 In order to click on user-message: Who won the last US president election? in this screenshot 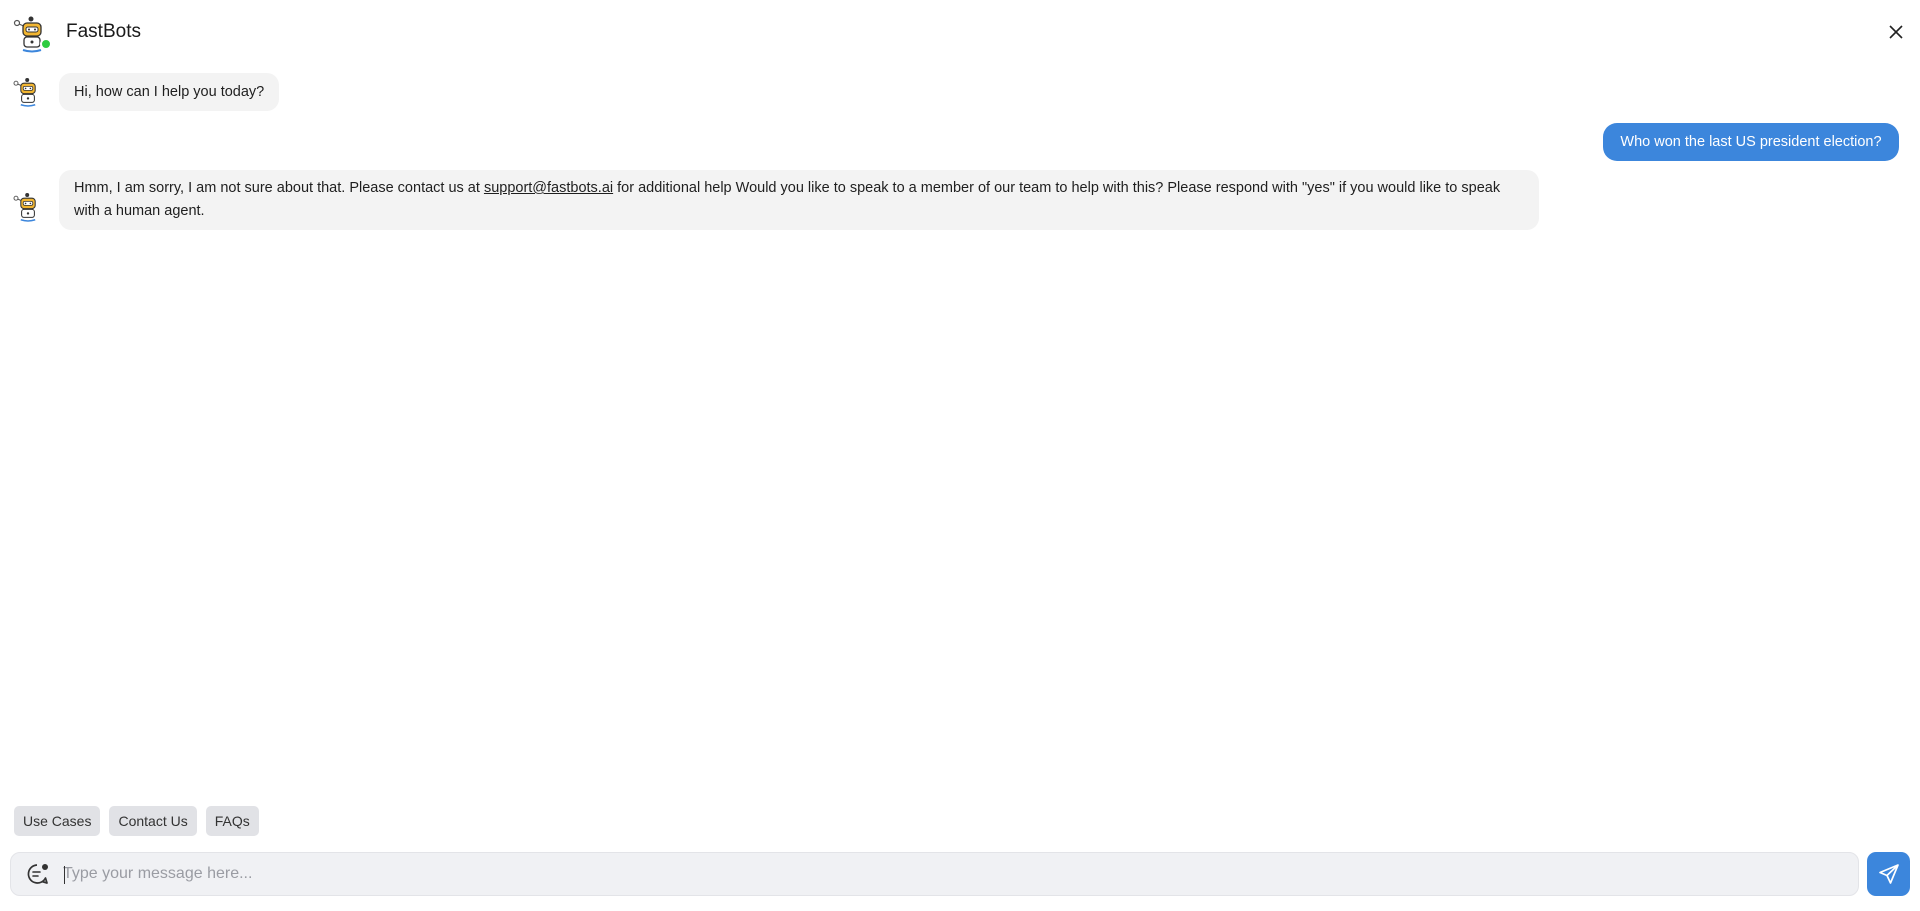, I will do `click(1751, 142)`.